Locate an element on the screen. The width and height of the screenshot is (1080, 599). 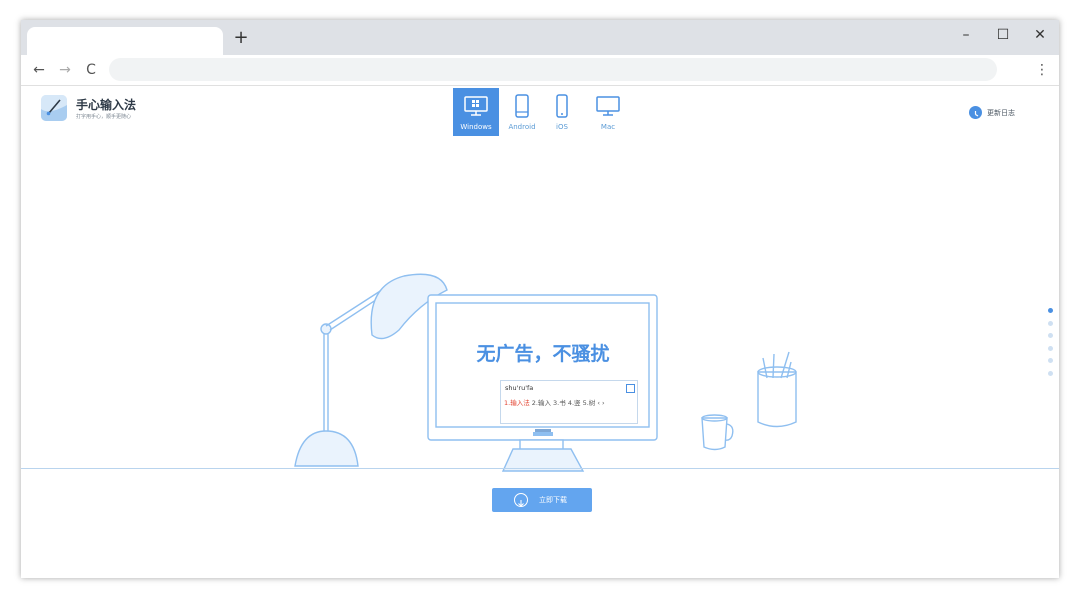
active-tab is located at coordinates (125, 41).